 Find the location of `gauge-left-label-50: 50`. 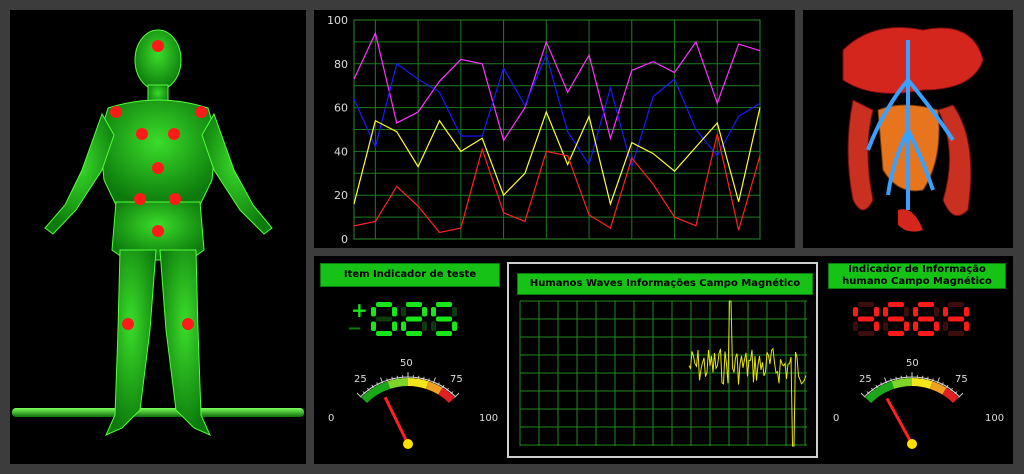

gauge-left-label-50: 50 is located at coordinates (406, 363).